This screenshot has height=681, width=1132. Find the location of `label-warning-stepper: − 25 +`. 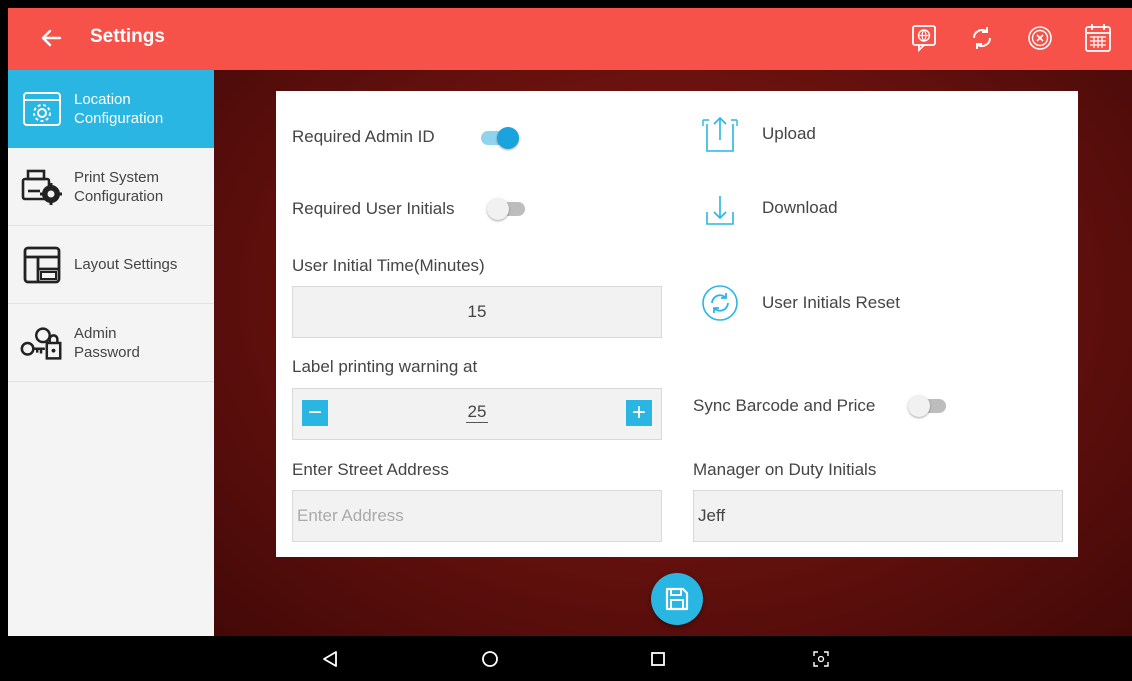

label-warning-stepper: − 25 + is located at coordinates (477, 414).